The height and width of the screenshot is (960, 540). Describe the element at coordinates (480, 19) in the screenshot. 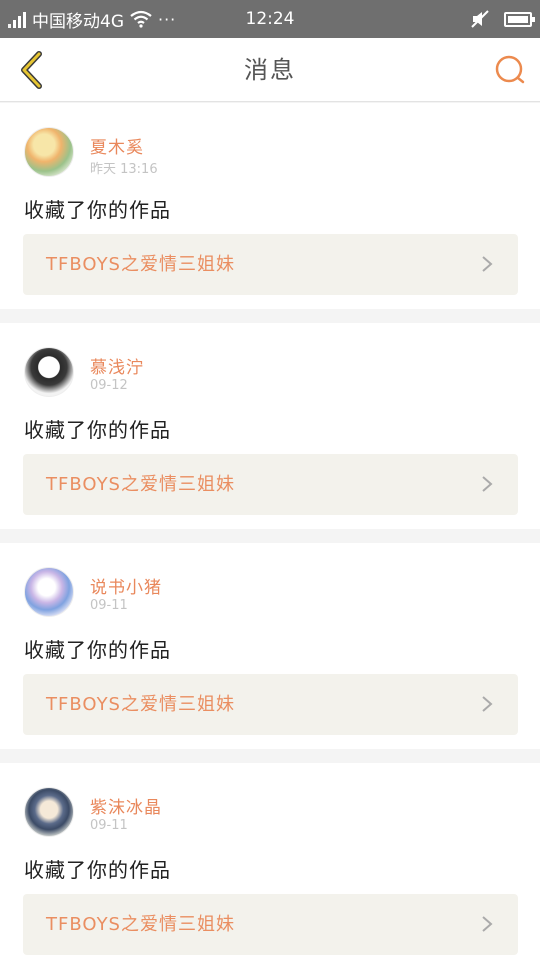

I see `mute-icon` at that location.